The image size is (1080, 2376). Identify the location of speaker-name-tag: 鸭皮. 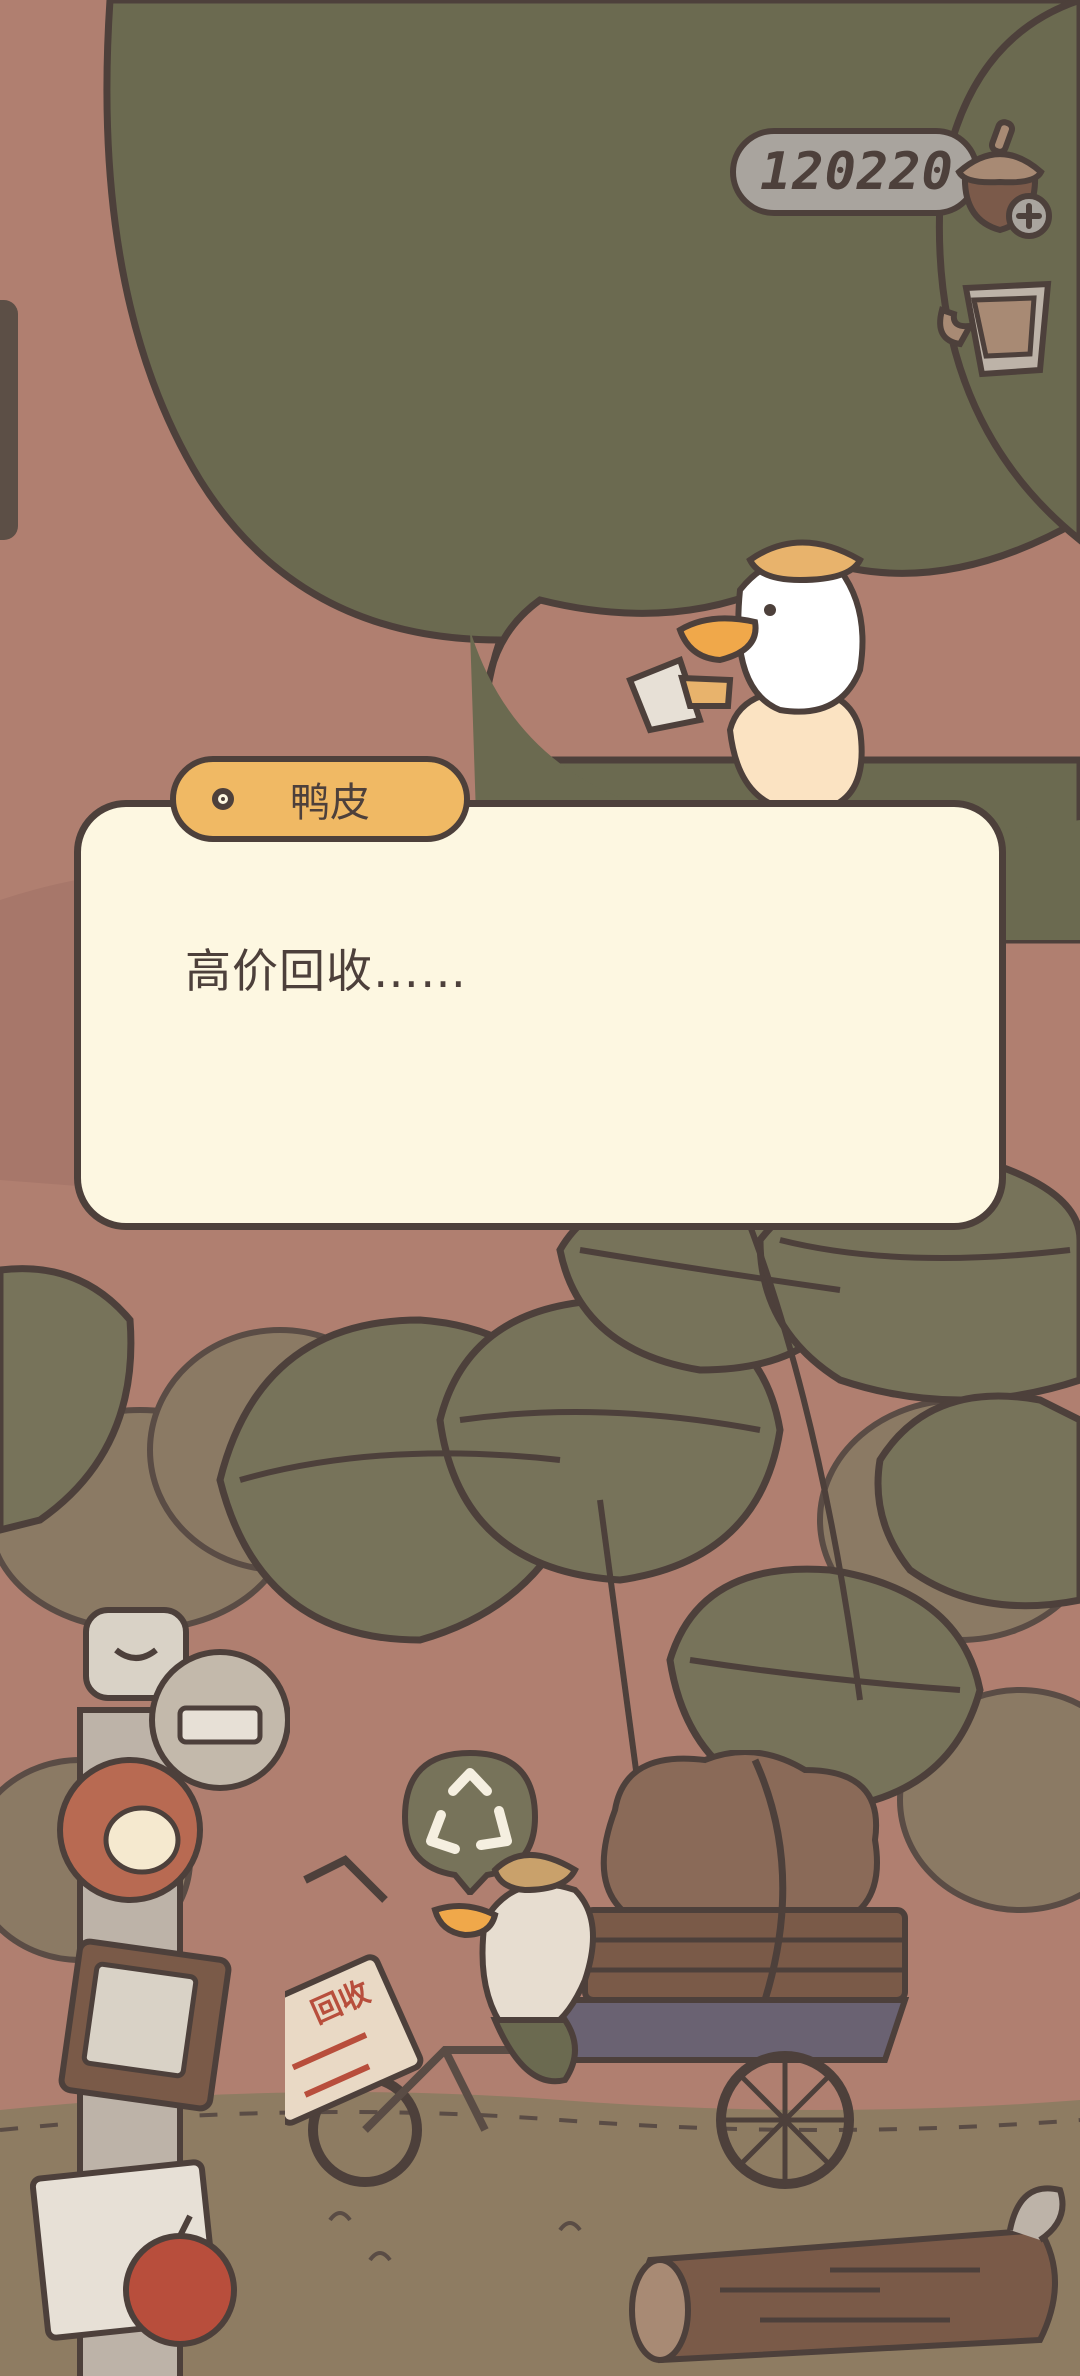
(320, 799).